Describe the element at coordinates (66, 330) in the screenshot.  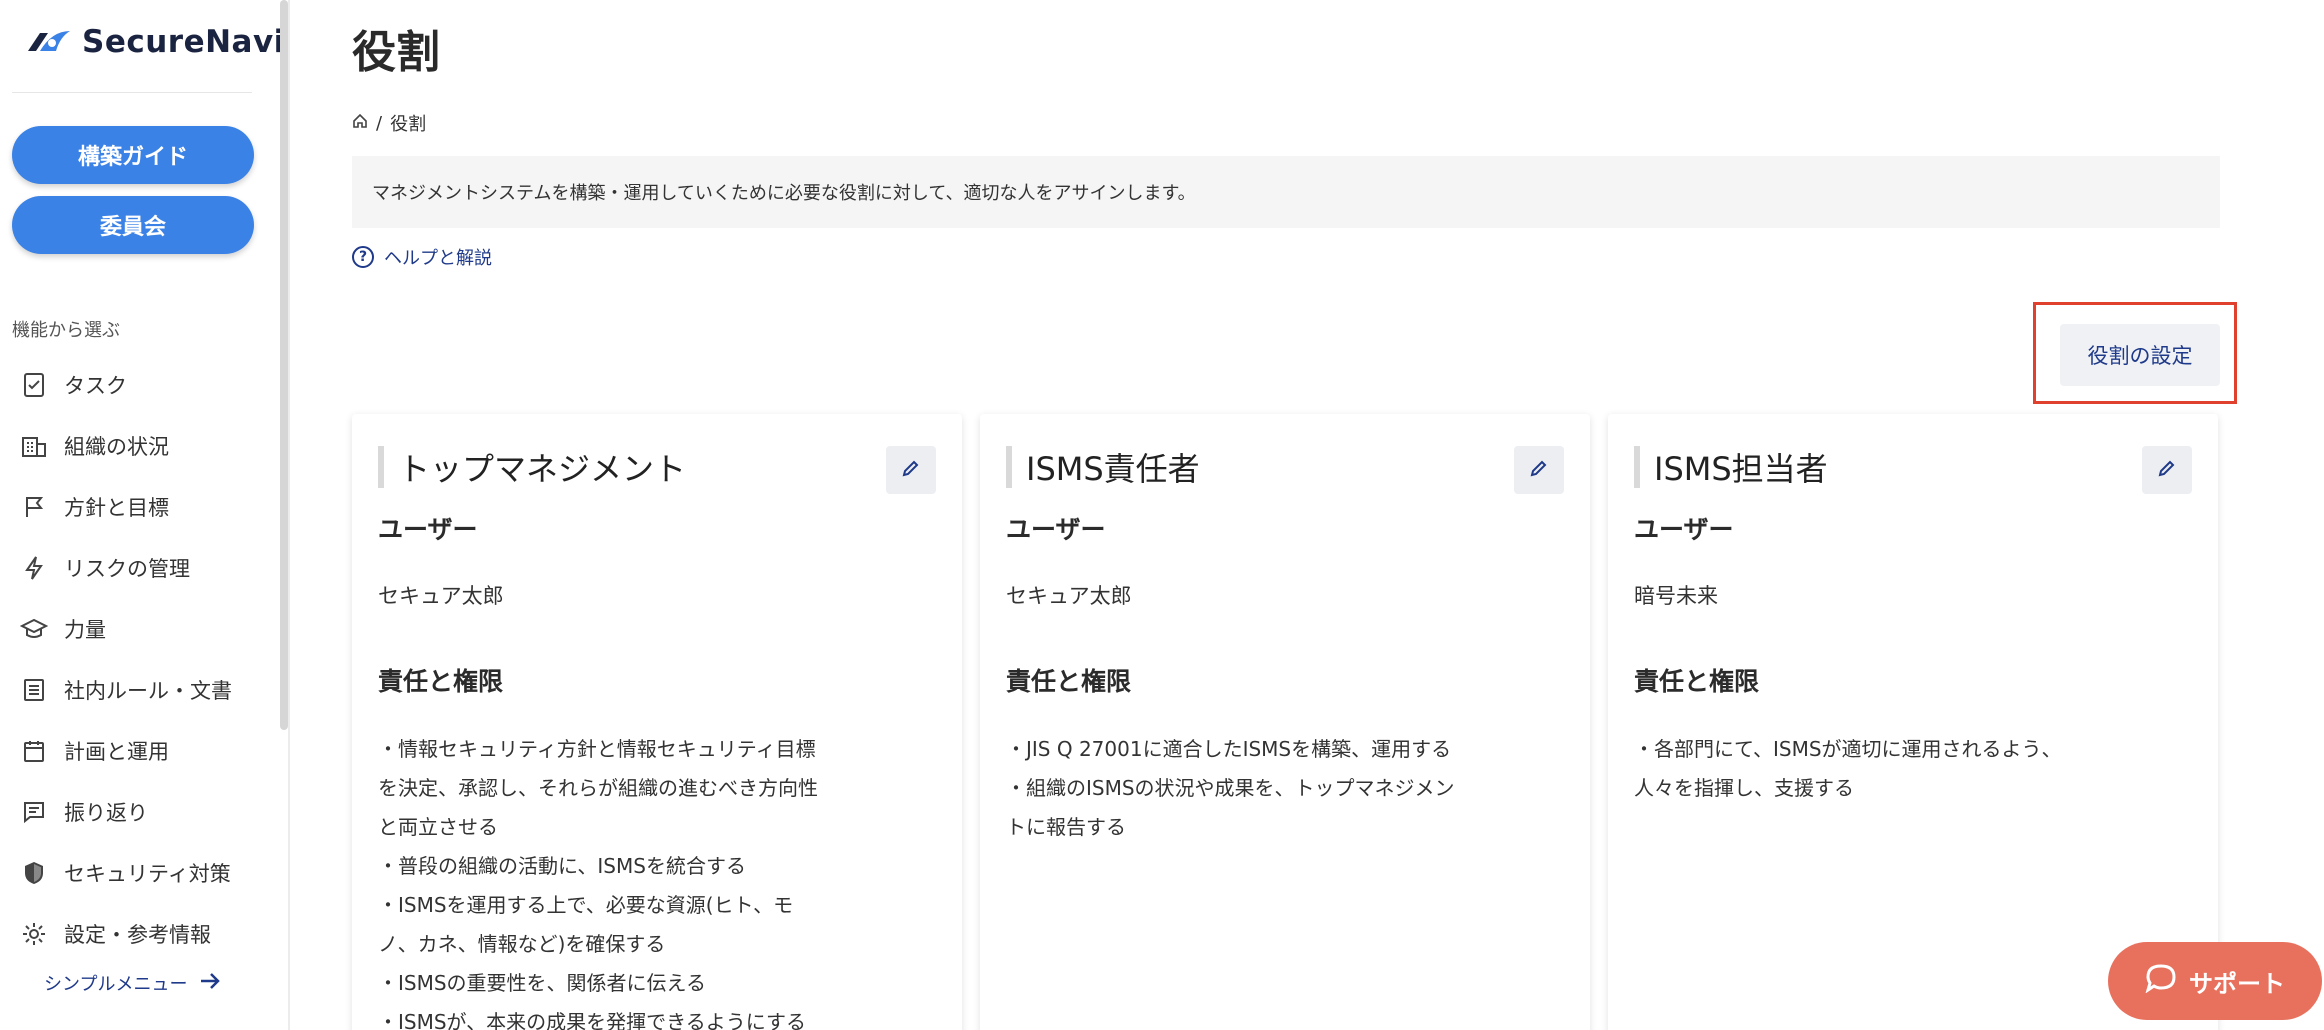
I see `nav-section-label: 機能から選ぶ` at that location.